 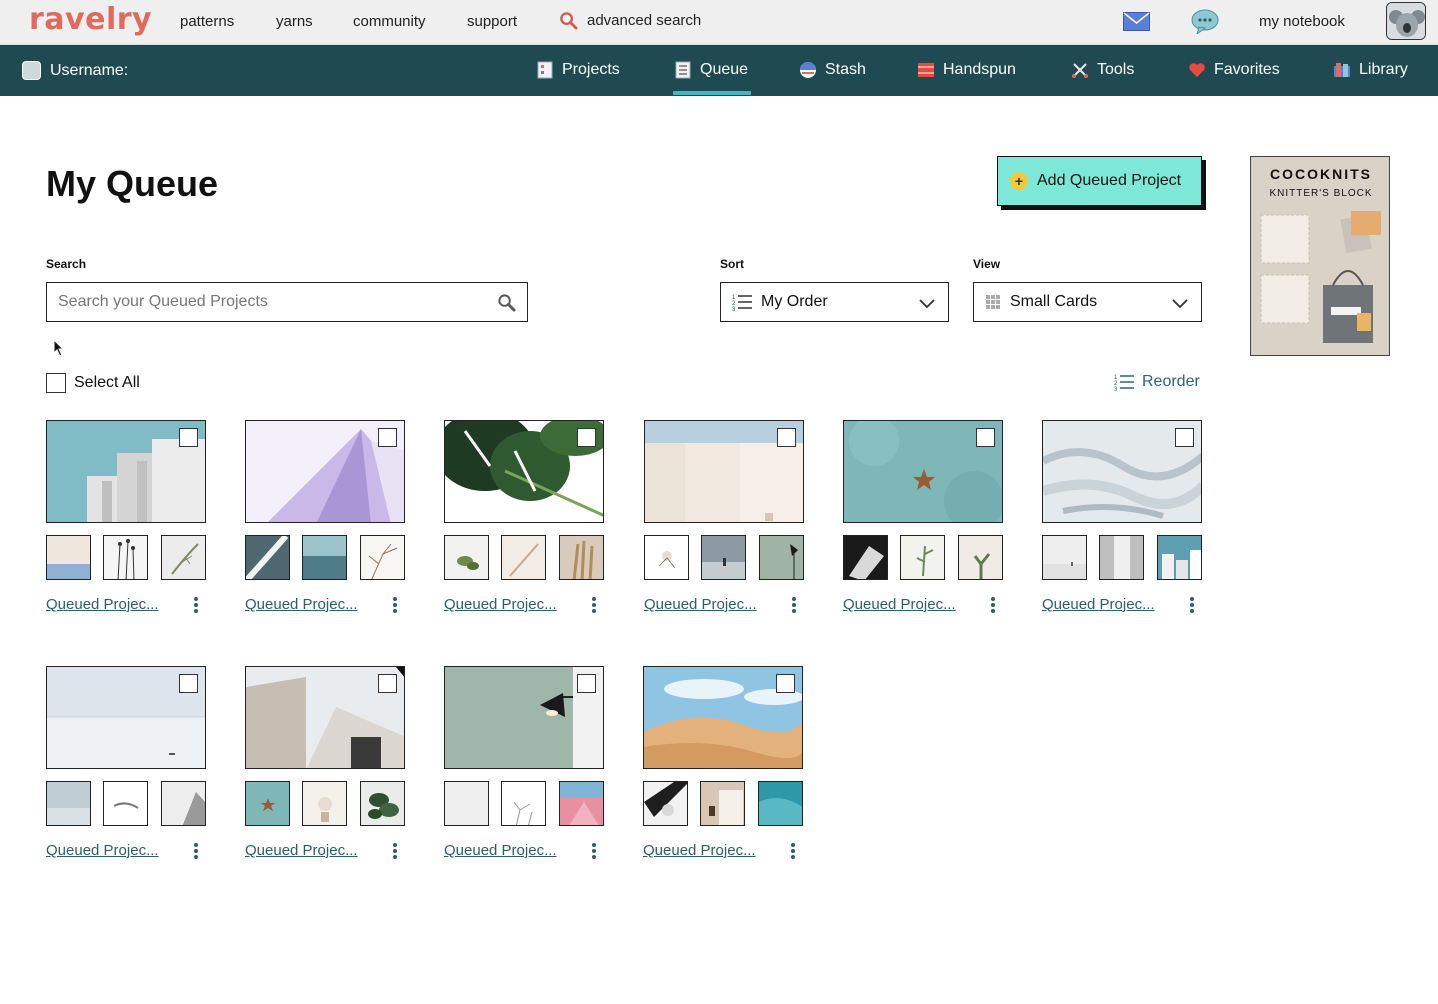 I want to click on advertisement-banner: COCOKNITS KNITTER'S BLOCK, so click(x=1320, y=256).